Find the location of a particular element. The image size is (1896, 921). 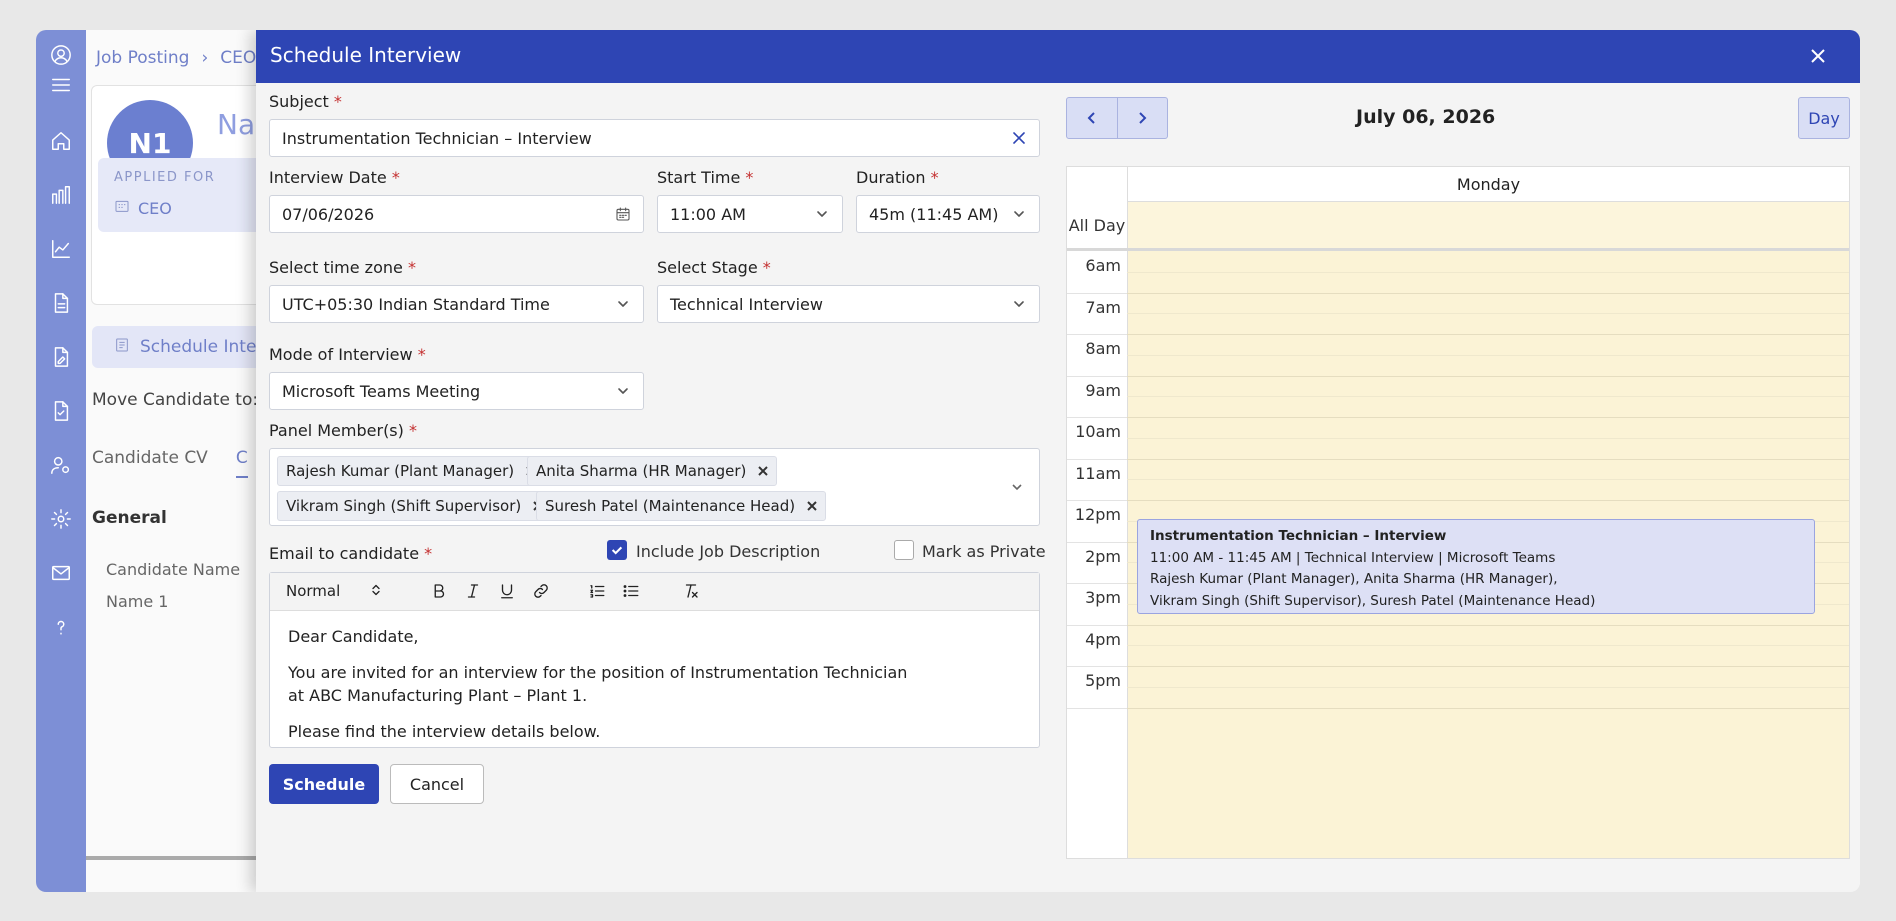

dialog-title: Schedule Interview is located at coordinates (366, 55).